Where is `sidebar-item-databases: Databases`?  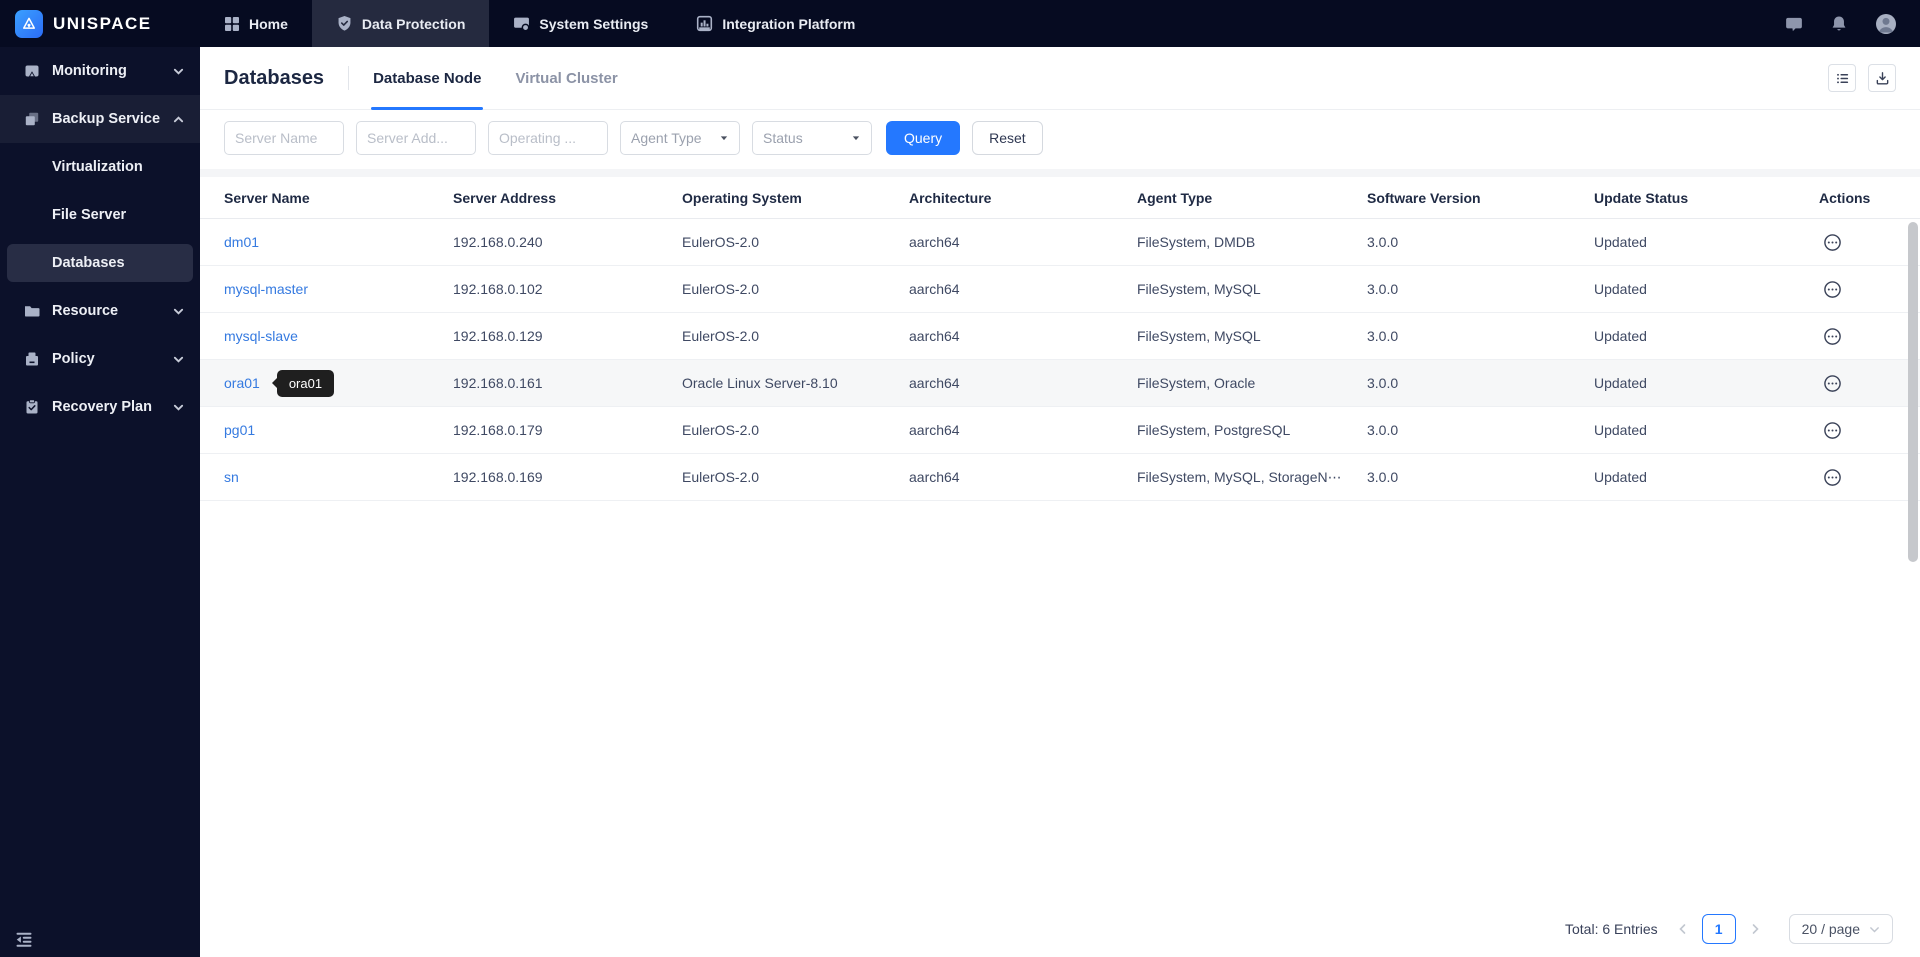 sidebar-item-databases: Databases is located at coordinates (100, 263).